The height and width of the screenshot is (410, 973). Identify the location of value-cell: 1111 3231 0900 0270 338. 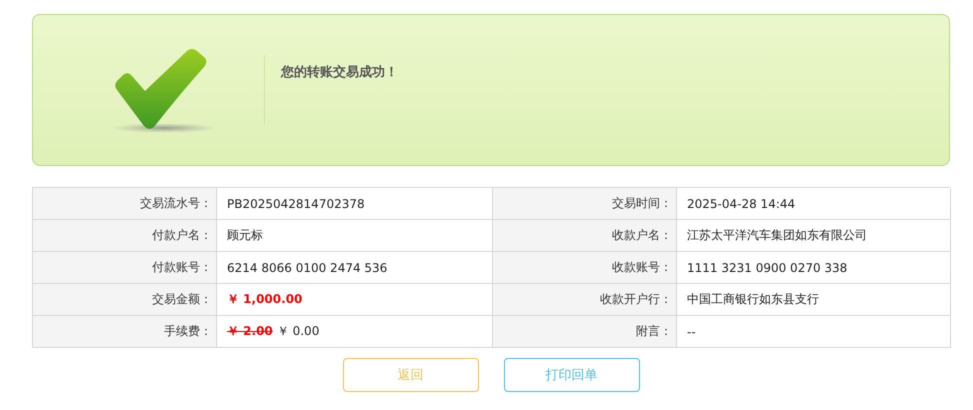
(814, 268).